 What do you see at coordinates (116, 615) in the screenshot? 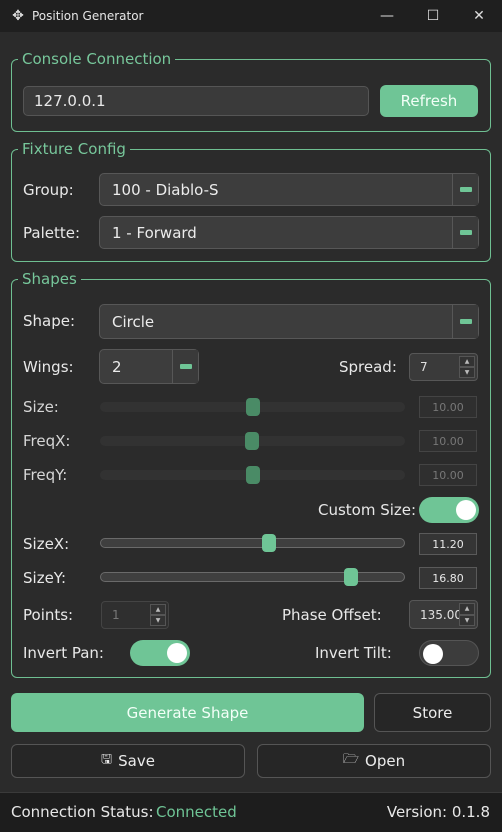
I see `points-value: 1` at bounding box center [116, 615].